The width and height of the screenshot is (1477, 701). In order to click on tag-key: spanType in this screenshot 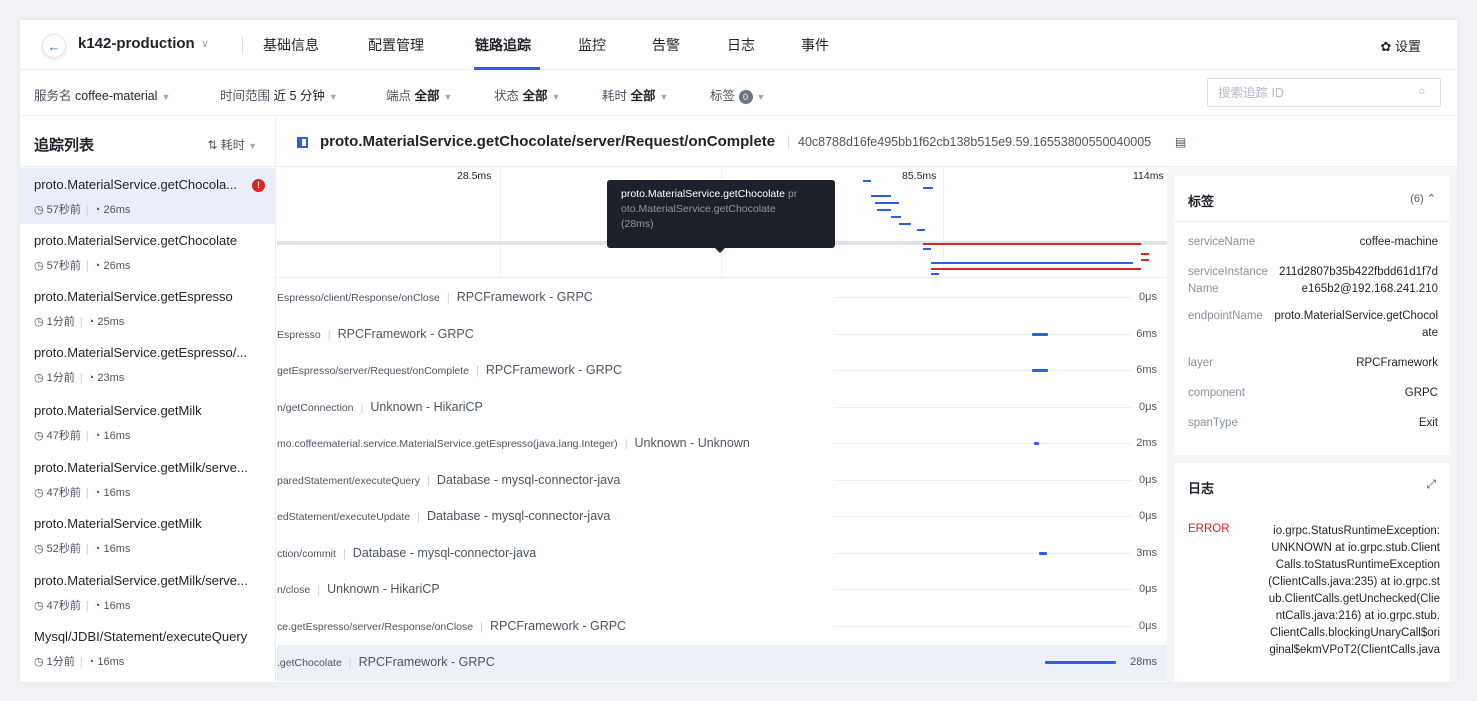, I will do `click(1213, 423)`.